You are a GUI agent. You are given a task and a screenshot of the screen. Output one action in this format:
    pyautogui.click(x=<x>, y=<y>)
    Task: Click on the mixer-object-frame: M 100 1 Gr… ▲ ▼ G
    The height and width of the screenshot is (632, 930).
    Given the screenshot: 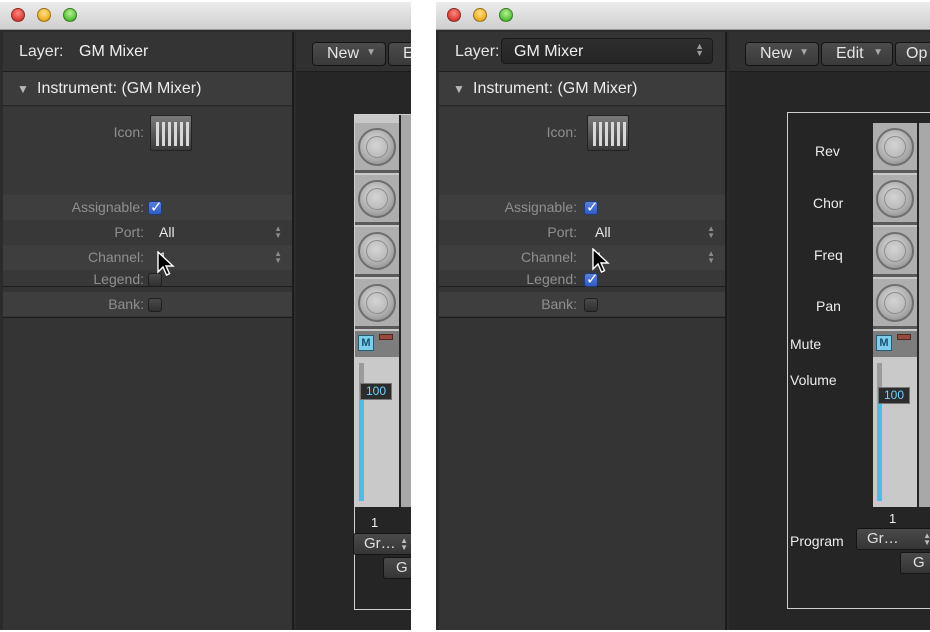 What is the action you would take?
    pyautogui.click(x=382, y=362)
    